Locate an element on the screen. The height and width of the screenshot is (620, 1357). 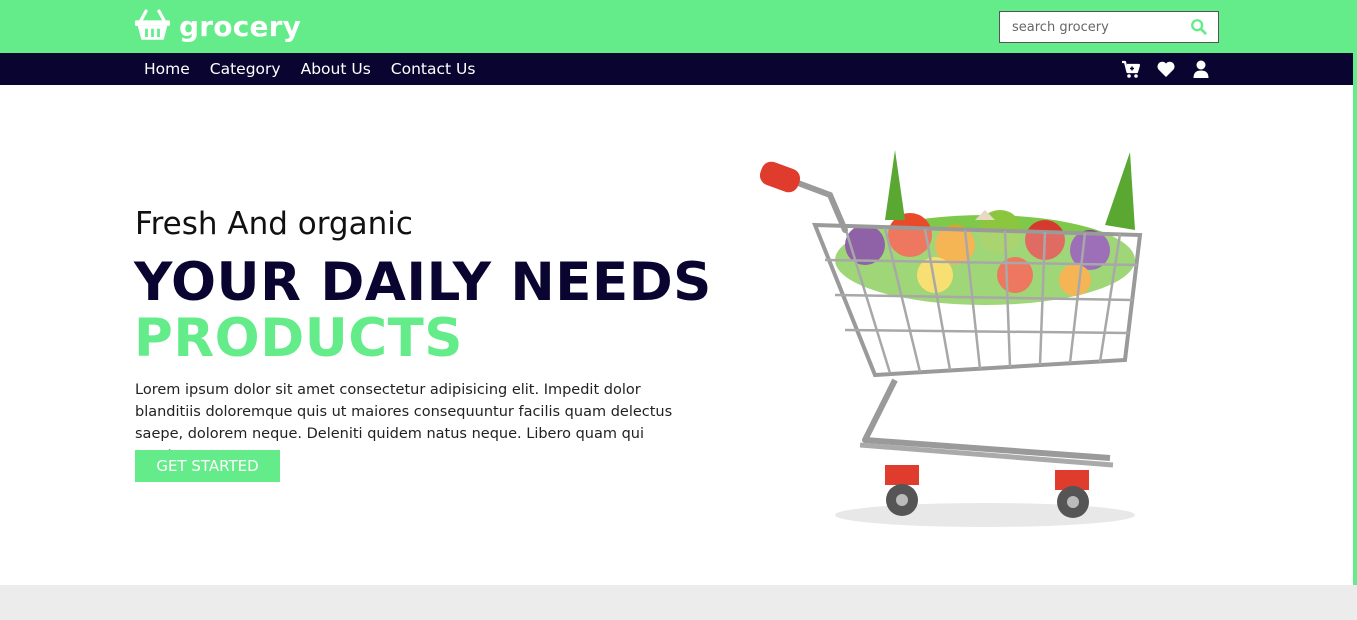
brand-logo: grocery is located at coordinates (217, 27).